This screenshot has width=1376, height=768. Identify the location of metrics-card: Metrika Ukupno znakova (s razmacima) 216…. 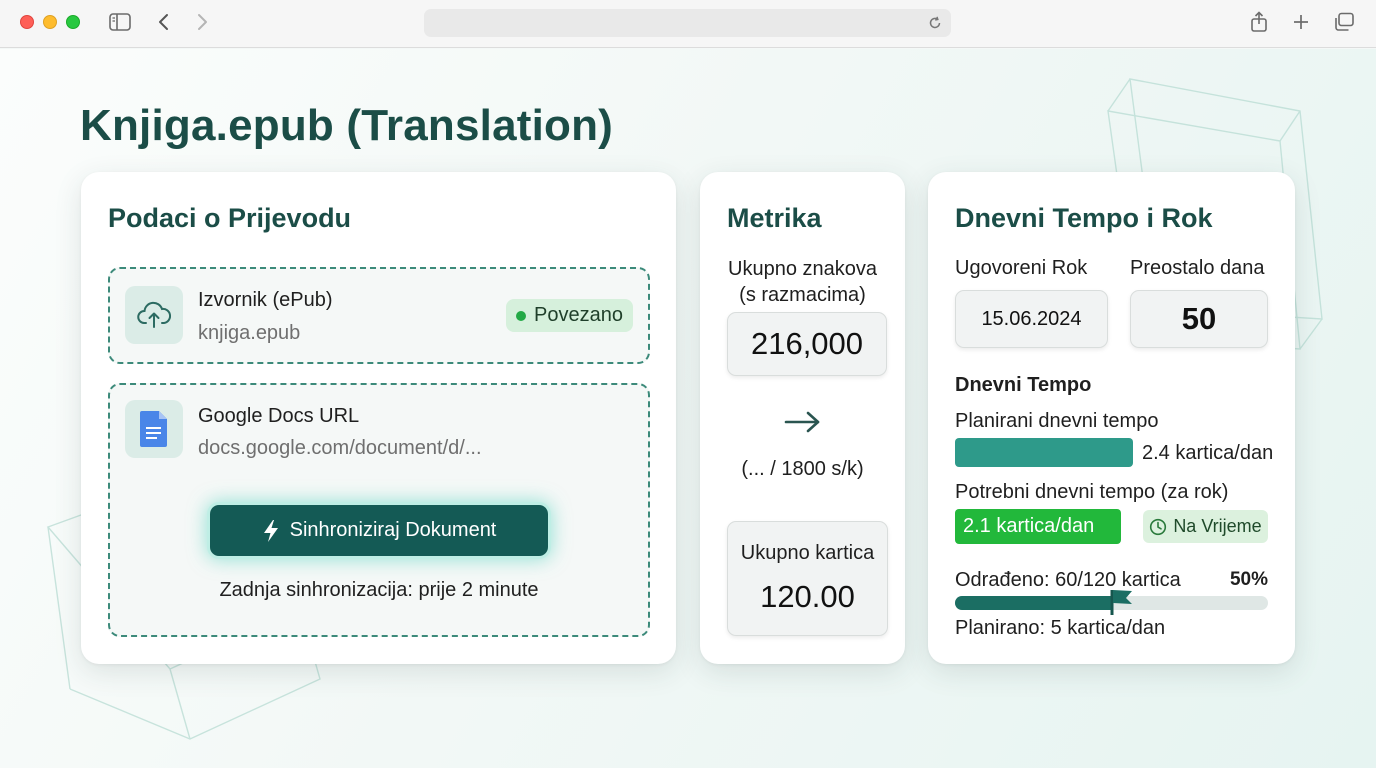
(802, 418).